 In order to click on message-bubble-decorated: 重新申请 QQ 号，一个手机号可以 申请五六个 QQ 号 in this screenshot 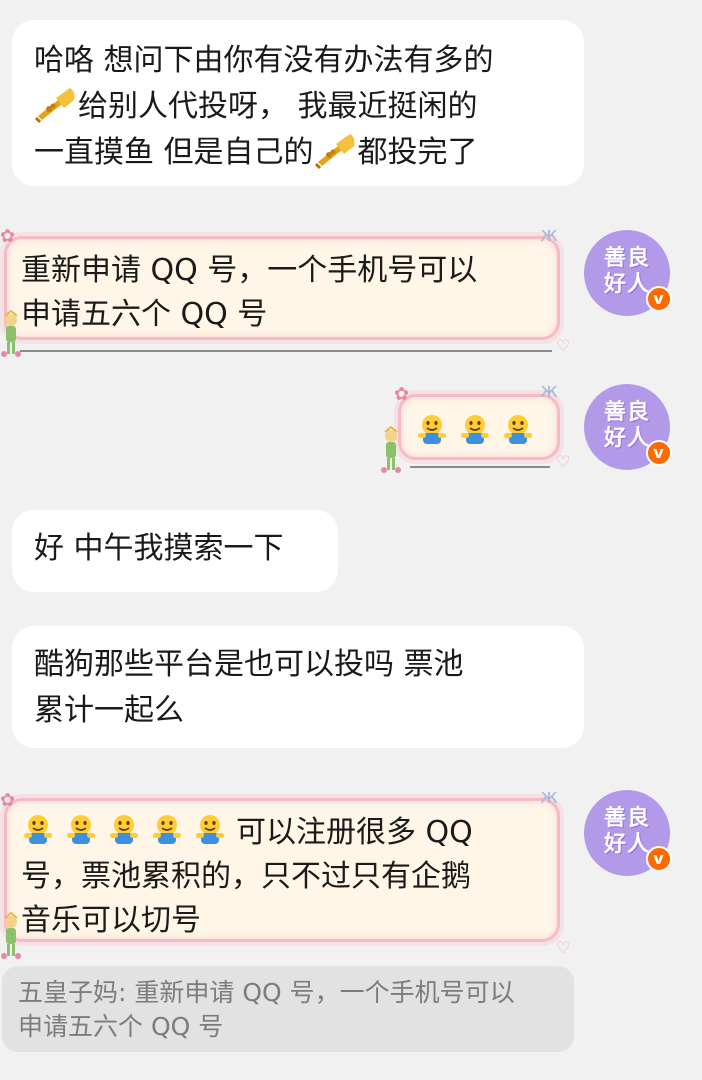, I will do `click(282, 288)`.